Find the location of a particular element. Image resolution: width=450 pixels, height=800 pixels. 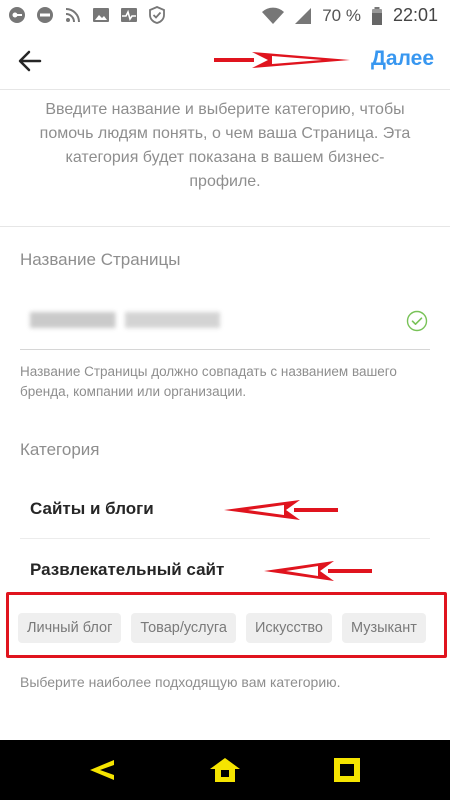

recent-apps-nav-icon is located at coordinates (347, 770).